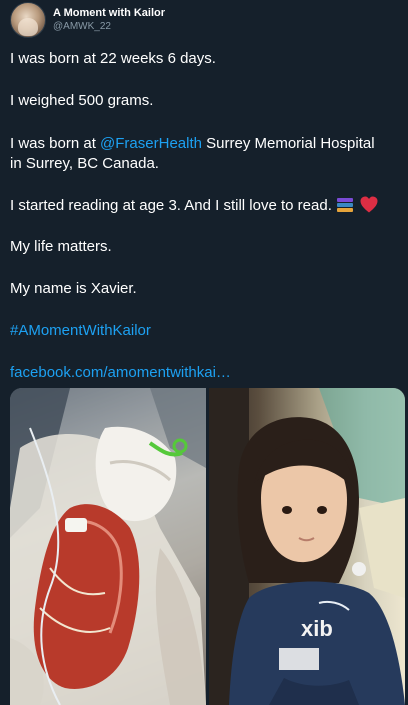  Describe the element at coordinates (113, 58) in the screenshot. I see `tweet-text-line-1: I was born at 22 weeks 6 days.` at that location.